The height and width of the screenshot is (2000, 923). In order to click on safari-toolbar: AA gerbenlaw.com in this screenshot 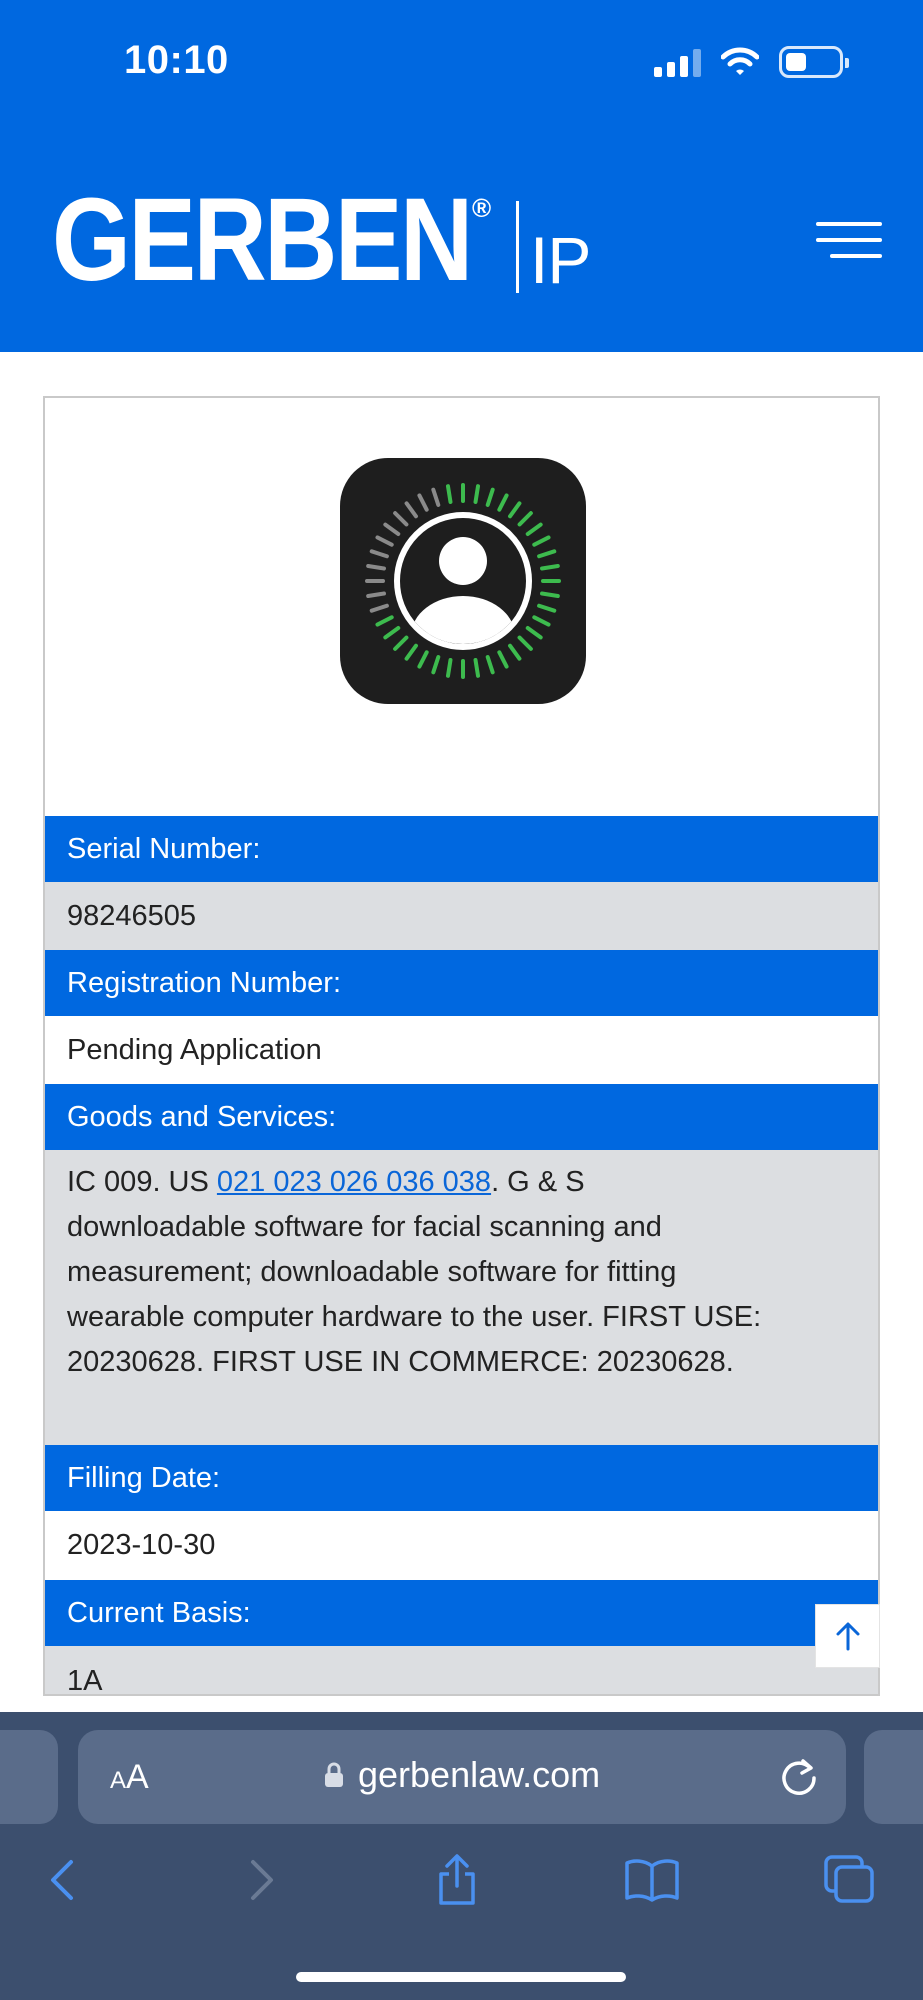, I will do `click(461, 1856)`.